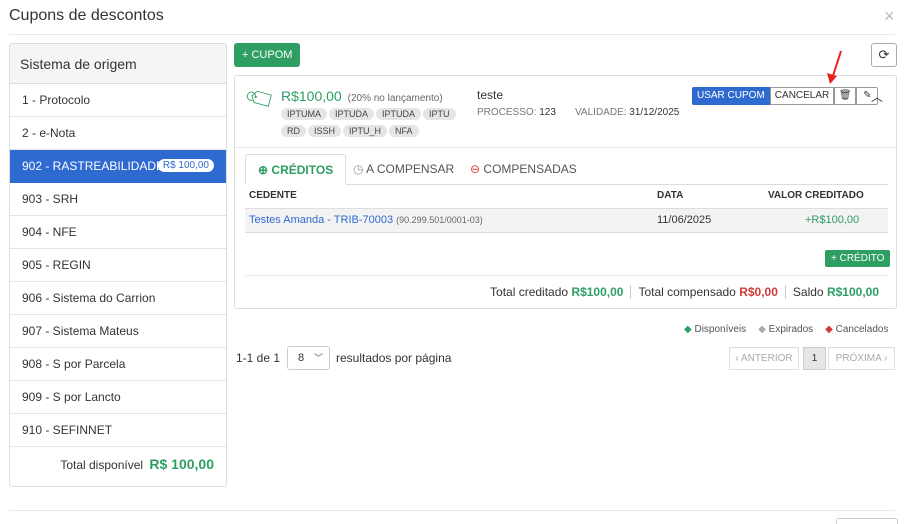 The image size is (904, 524). Describe the element at coordinates (273, 195) in the screenshot. I see `column-header-cedente: CEDENTE` at that location.